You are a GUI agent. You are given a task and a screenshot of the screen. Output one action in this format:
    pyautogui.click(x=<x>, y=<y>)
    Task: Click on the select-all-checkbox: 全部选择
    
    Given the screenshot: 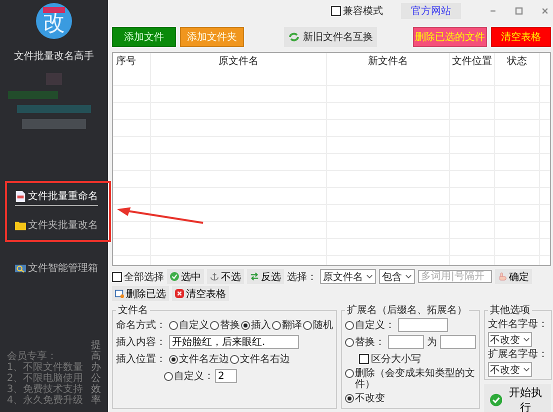 What is the action you would take?
    pyautogui.click(x=138, y=277)
    